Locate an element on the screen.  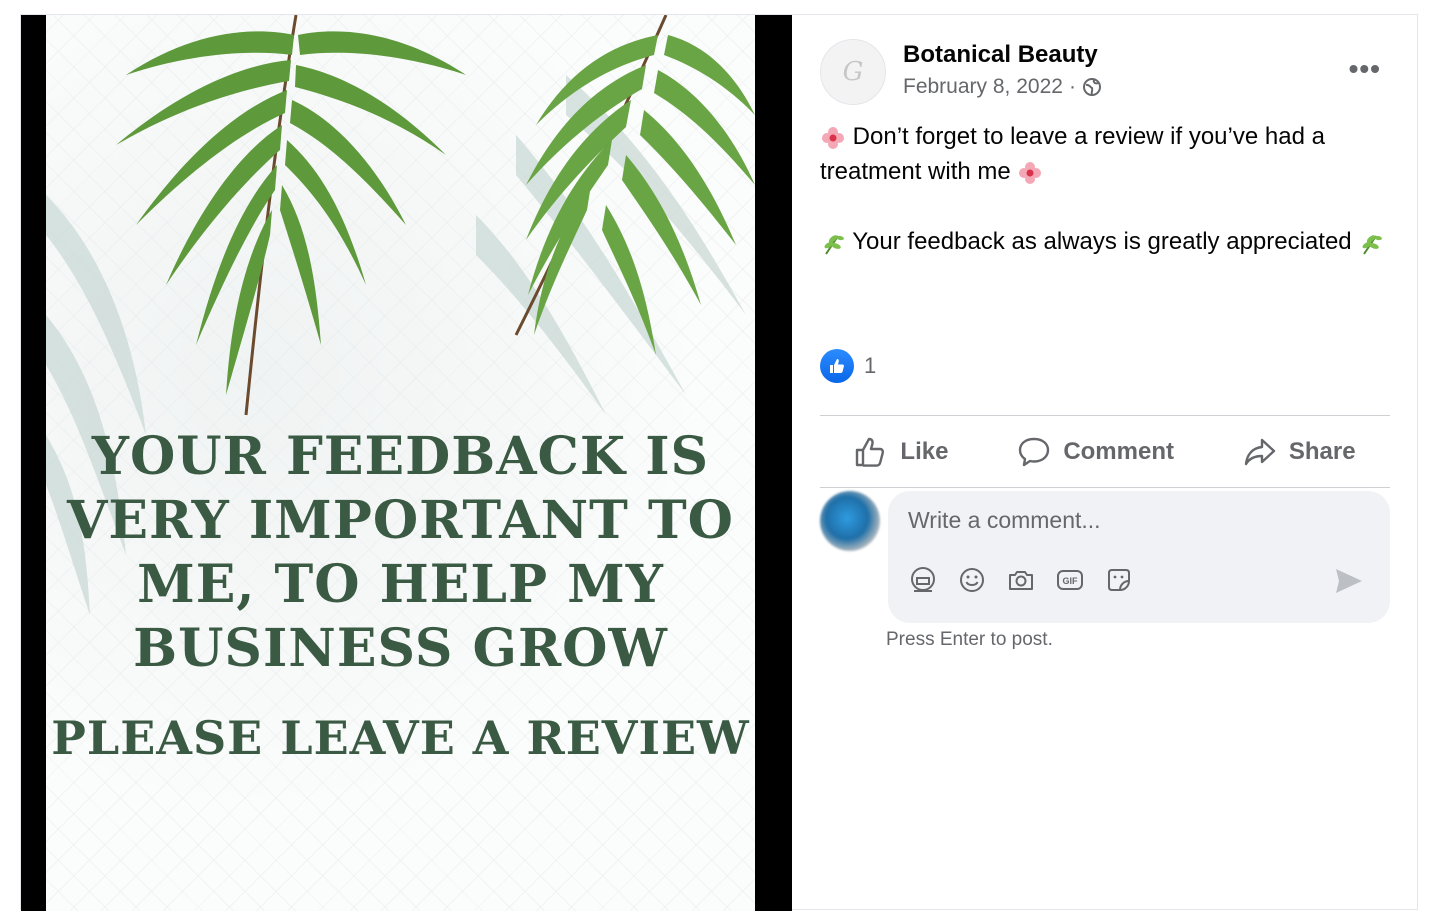
page-avatar: G is located at coordinates (853, 72).